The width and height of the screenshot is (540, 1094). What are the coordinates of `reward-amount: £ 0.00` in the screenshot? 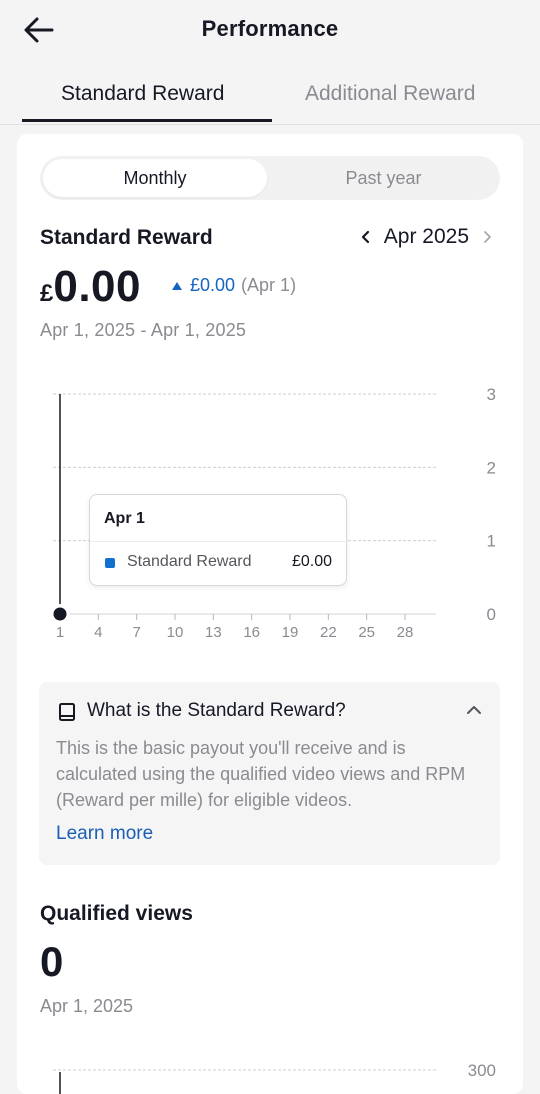 It's located at (90, 287).